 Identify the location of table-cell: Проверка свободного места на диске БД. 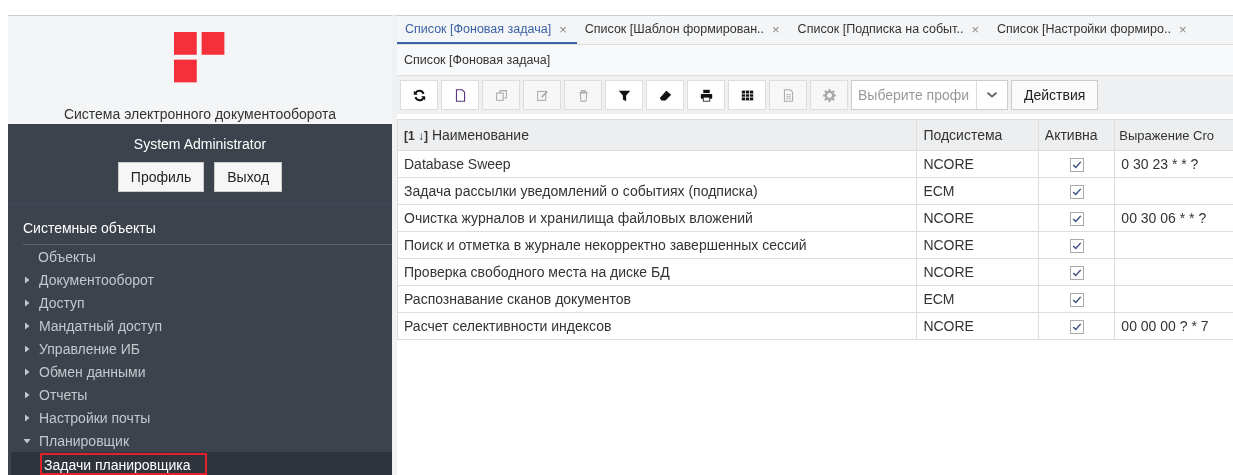
(657, 272).